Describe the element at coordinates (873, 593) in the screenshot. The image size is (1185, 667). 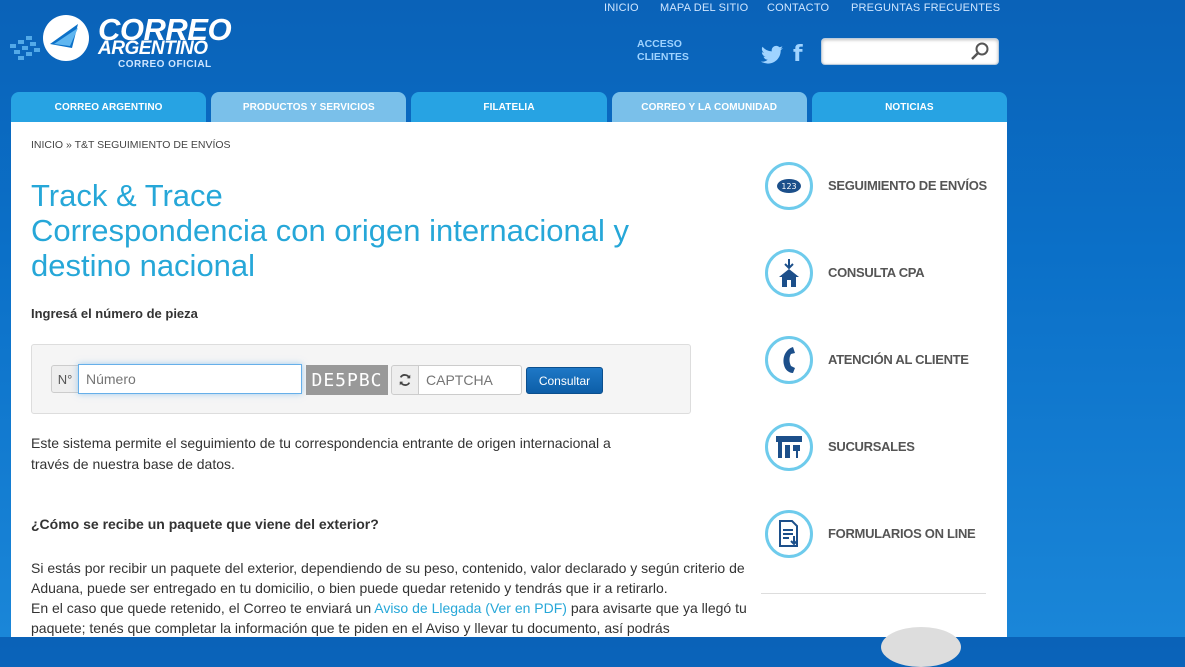
I see `sidebar-divider` at that location.